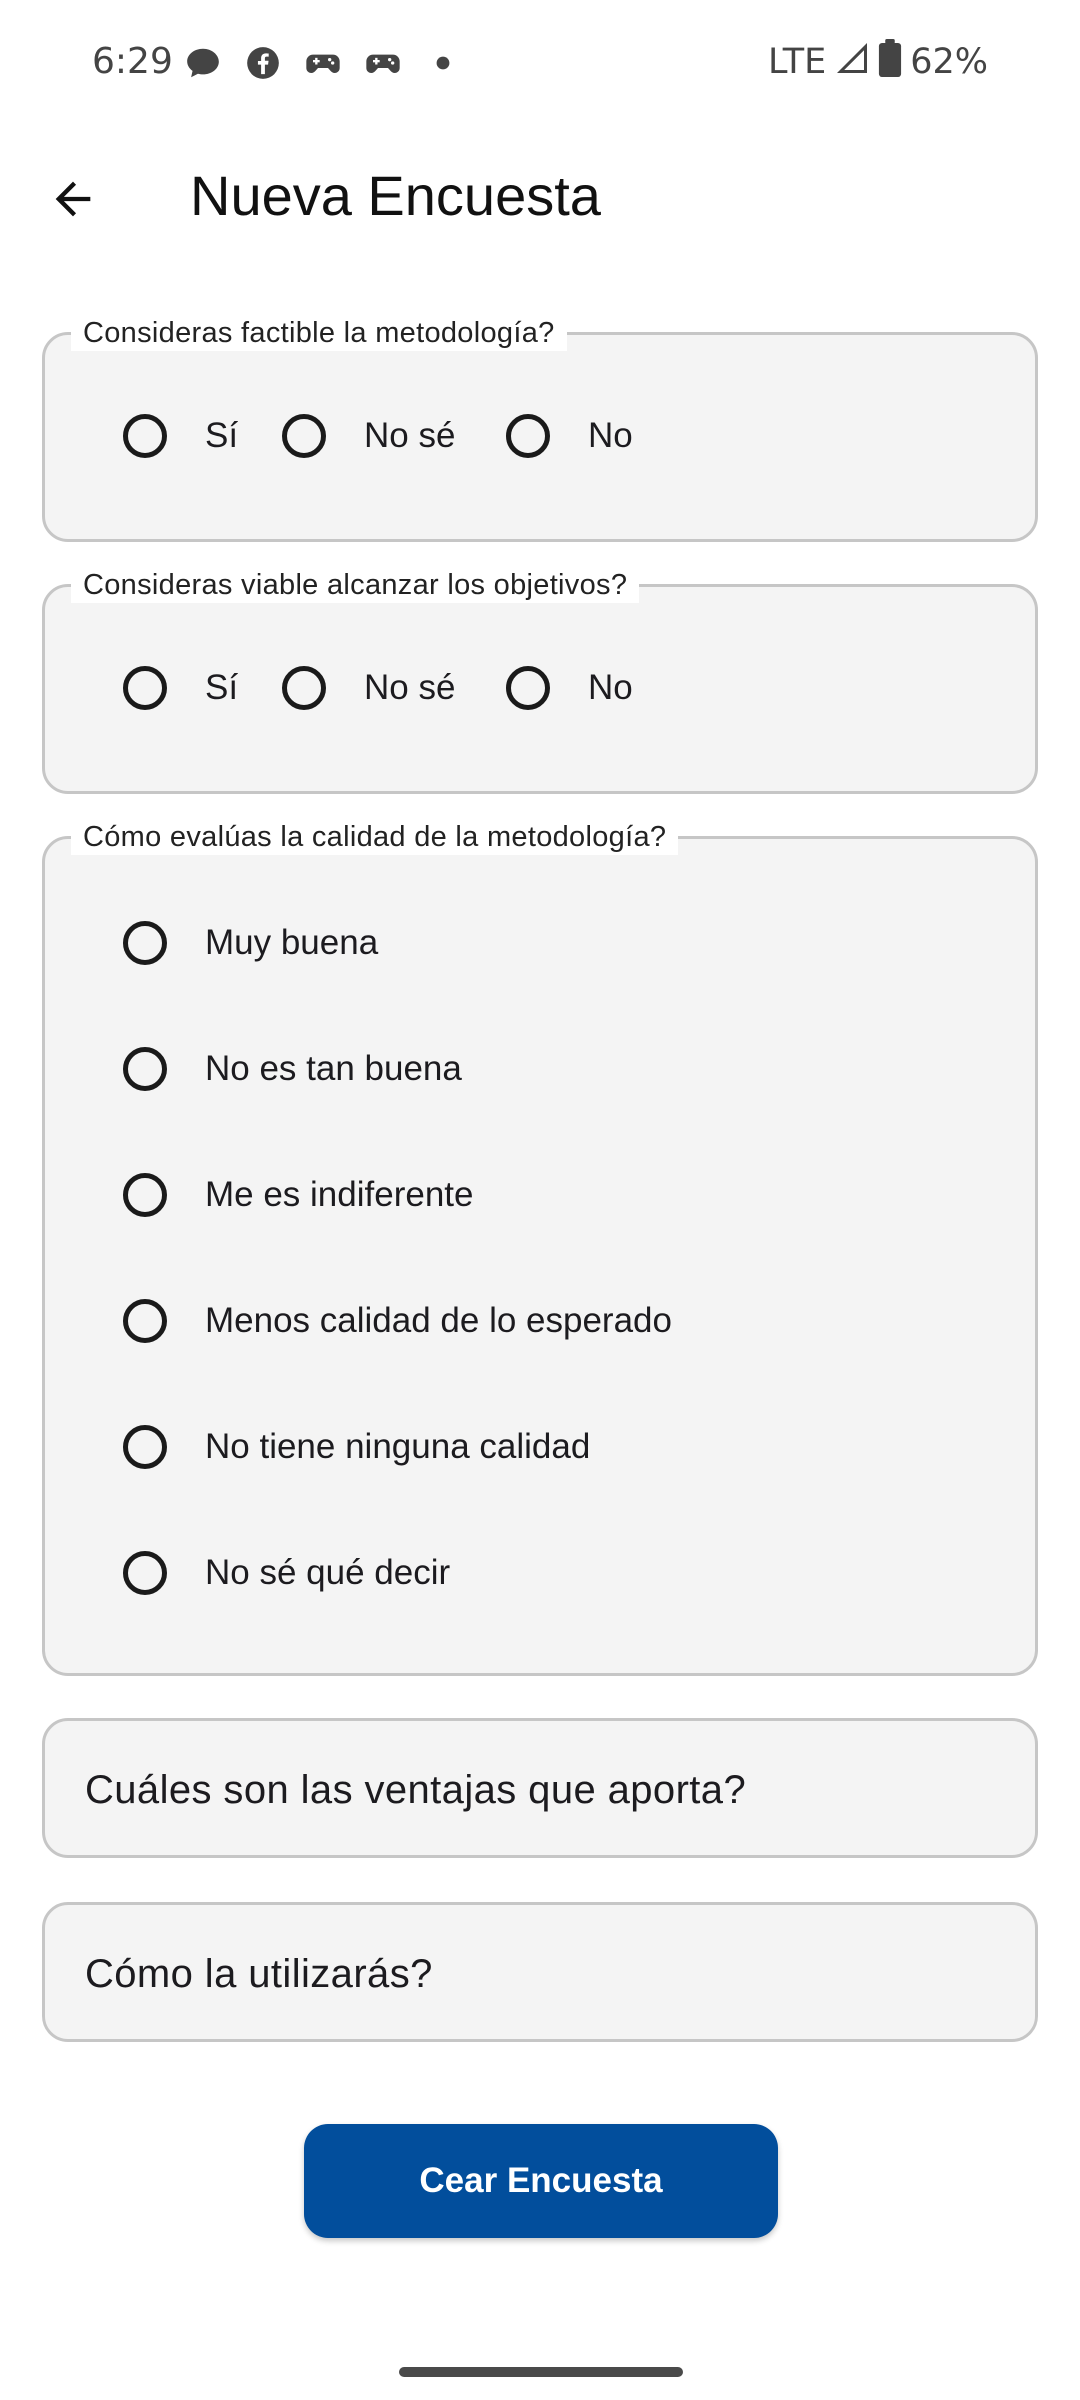 The height and width of the screenshot is (2400, 1080). What do you see at coordinates (259, 1974) in the screenshot?
I see `usage-placeholder: Cómo la utilizarás?` at bounding box center [259, 1974].